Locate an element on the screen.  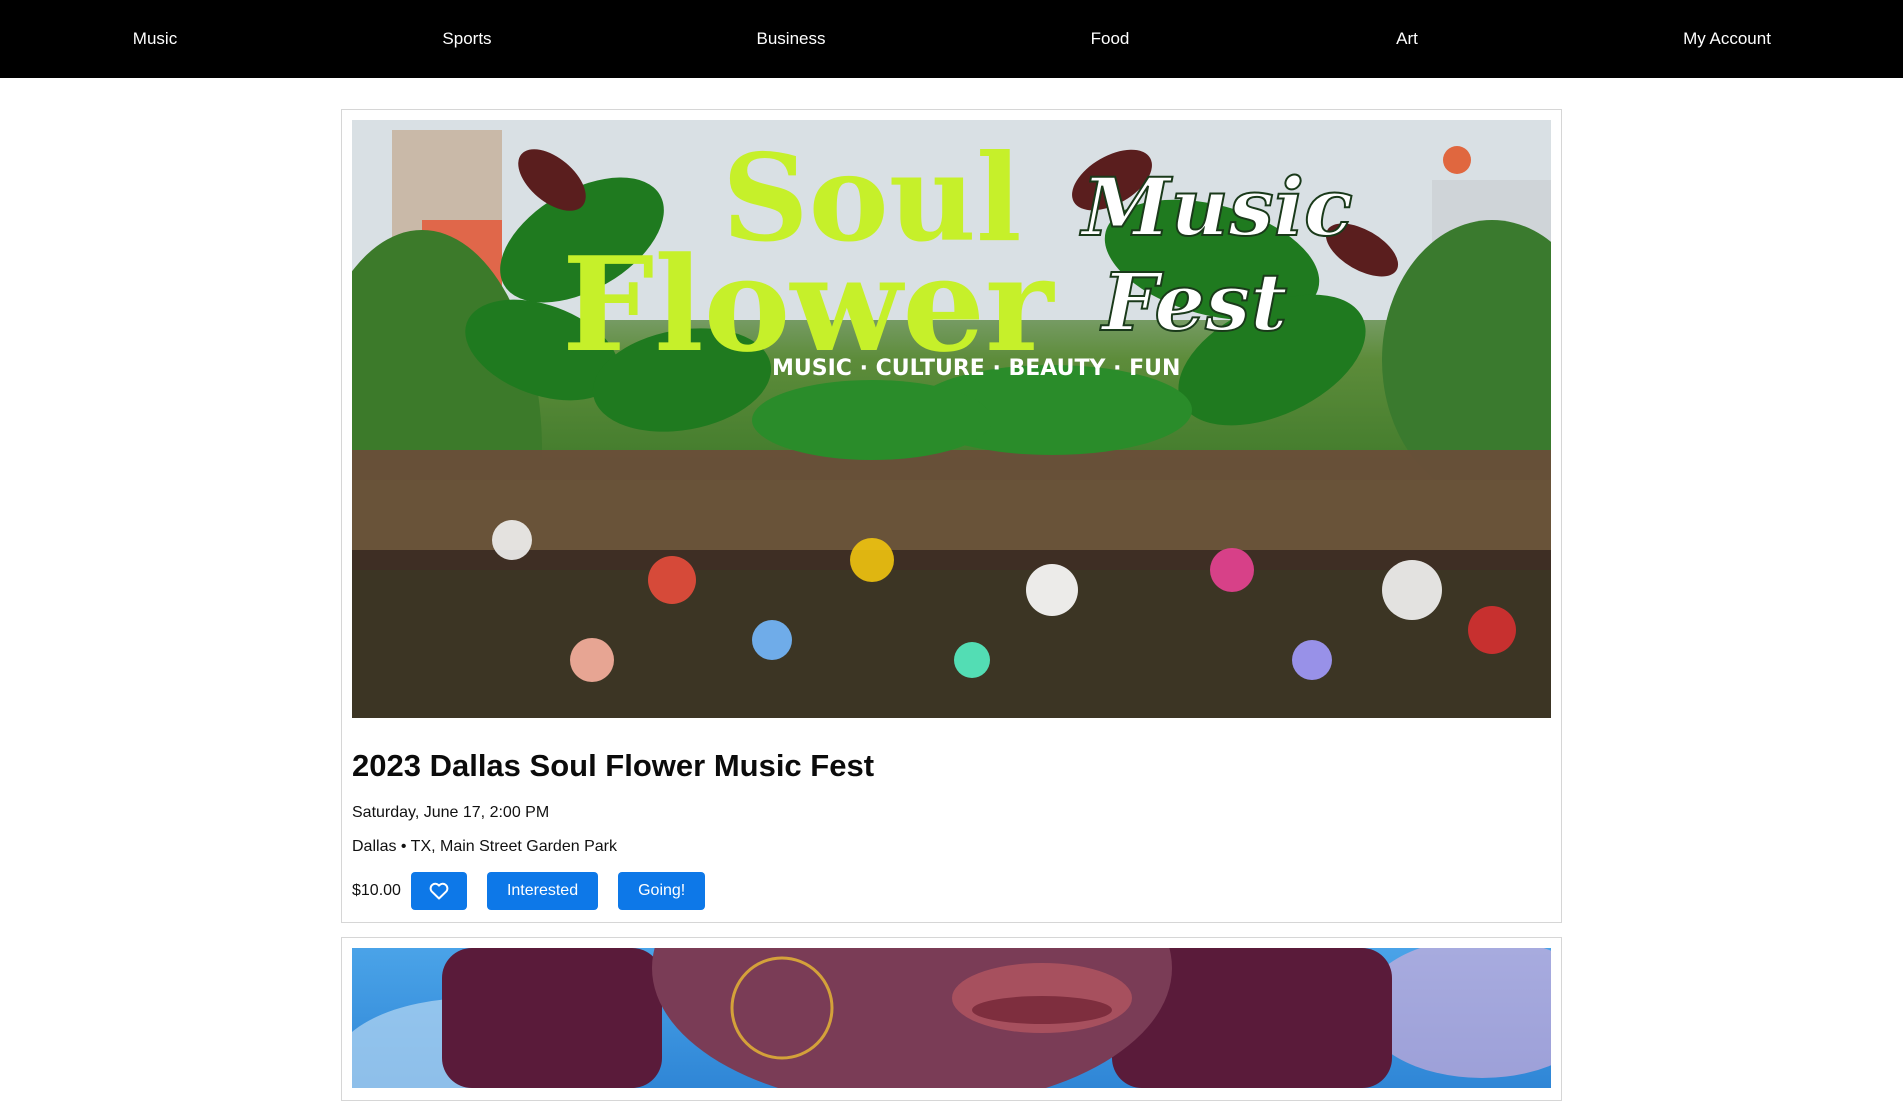
banner-tagline: MUSIC · CULTURE · BEAUTY · FUN is located at coordinates (976, 368).